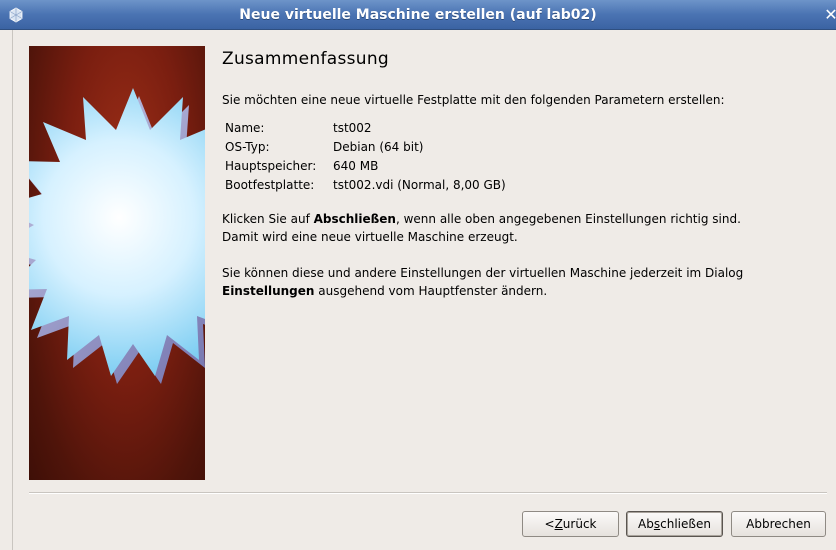 The width and height of the screenshot is (836, 550). What do you see at coordinates (268, 291) in the screenshot?
I see `settings-bold: Einstellungen` at bounding box center [268, 291].